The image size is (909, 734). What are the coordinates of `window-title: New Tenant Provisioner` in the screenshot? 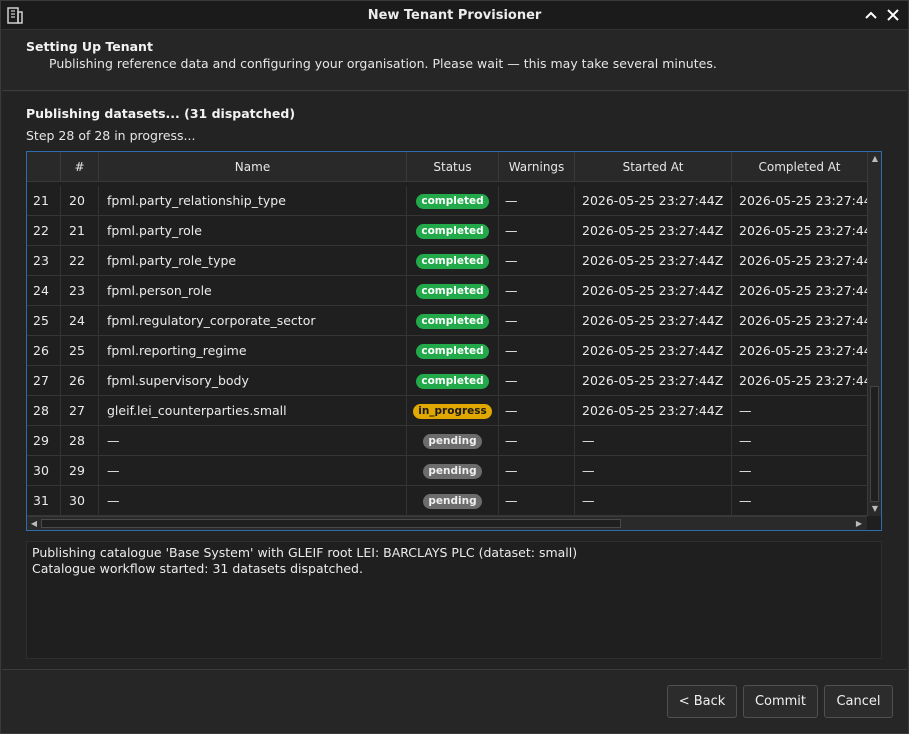 It's located at (454, 15).